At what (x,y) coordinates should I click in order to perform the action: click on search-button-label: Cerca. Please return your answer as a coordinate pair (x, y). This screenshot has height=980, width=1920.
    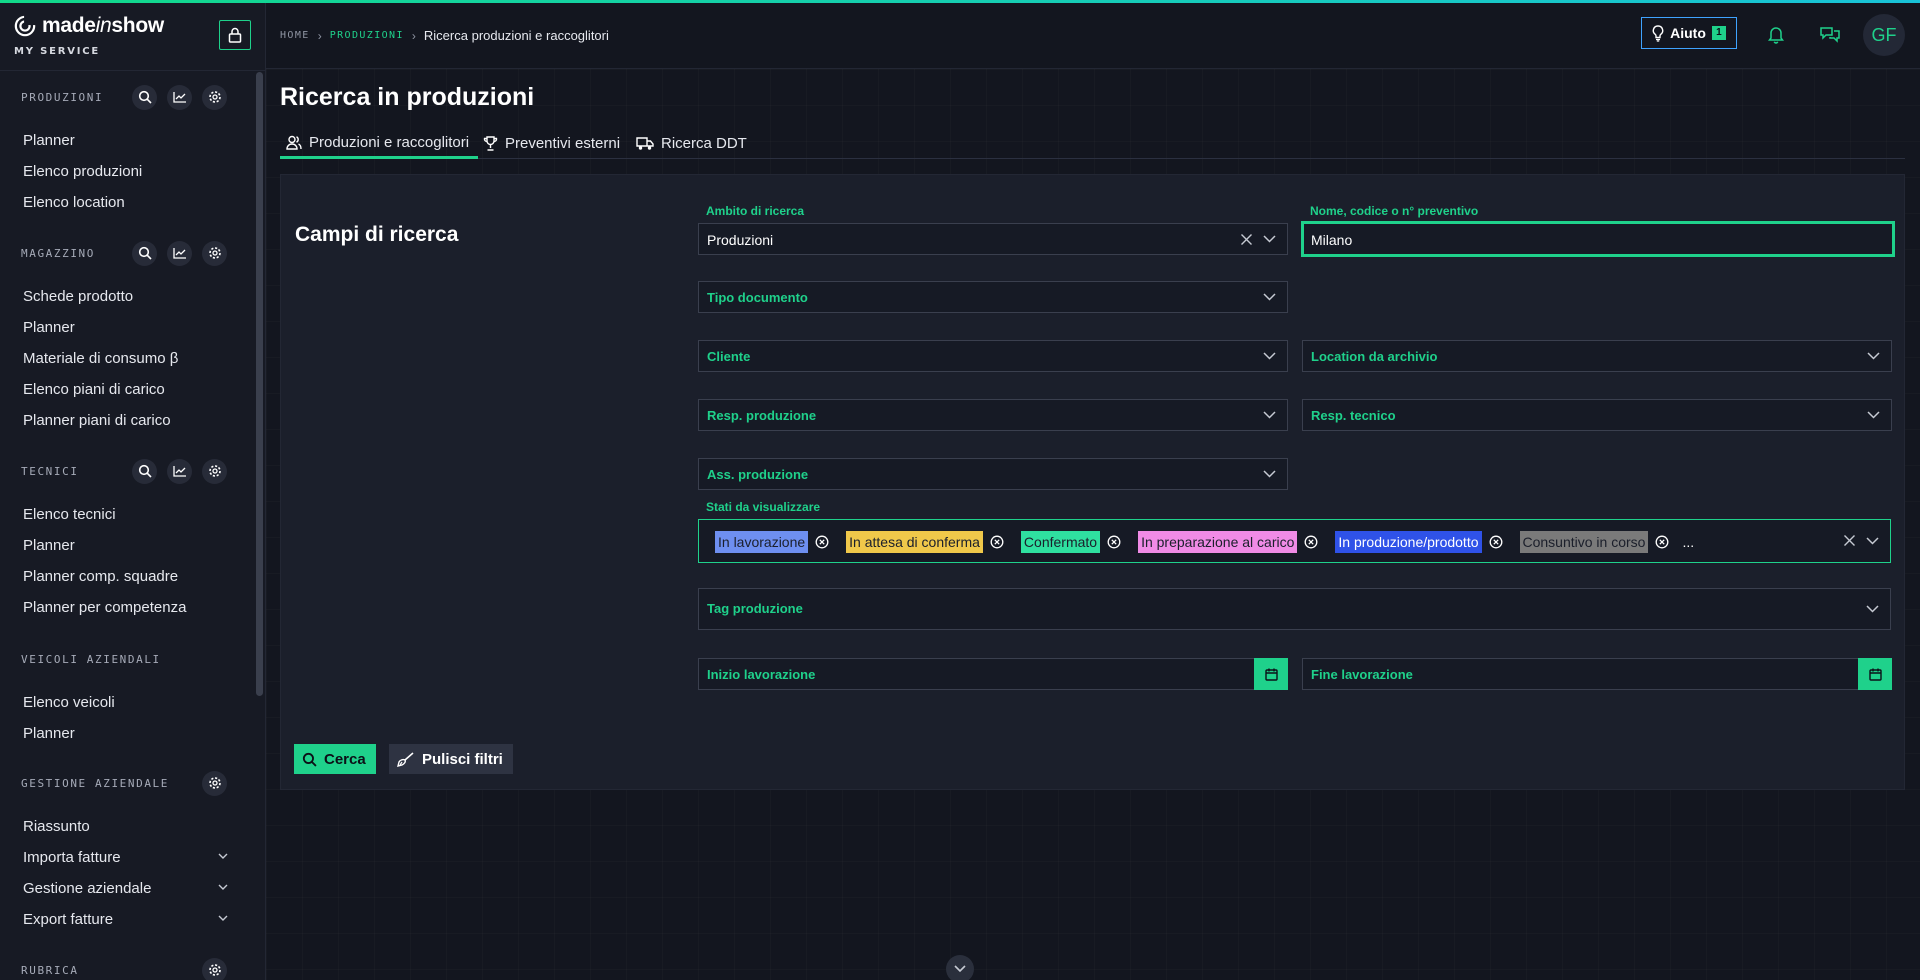
    Looking at the image, I should click on (345, 759).